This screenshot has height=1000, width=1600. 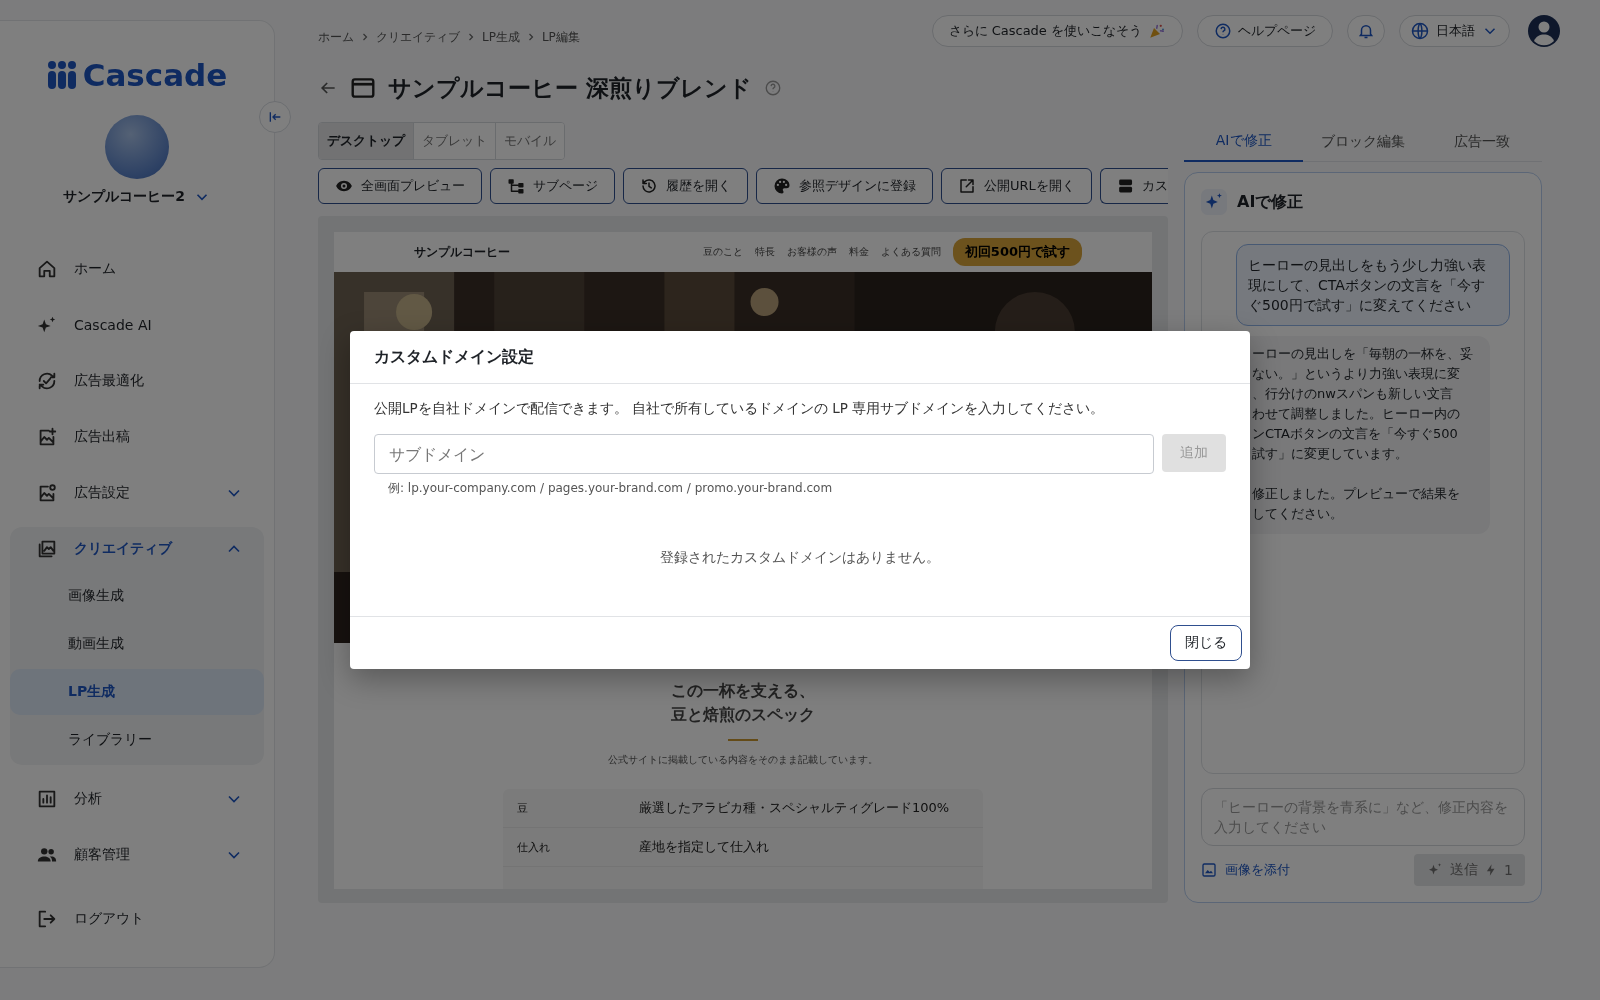 I want to click on nav-subitem: 画像生成, so click(x=137, y=596).